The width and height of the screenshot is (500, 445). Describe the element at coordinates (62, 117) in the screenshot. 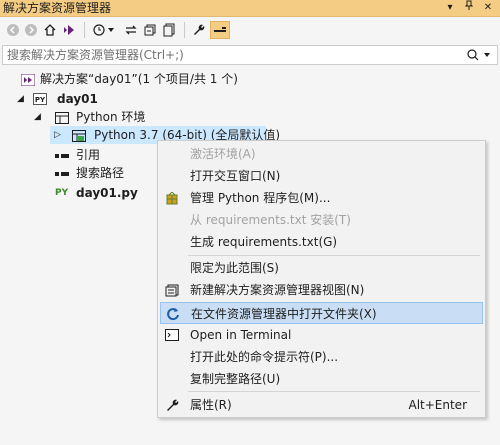

I see `environments-icon` at that location.